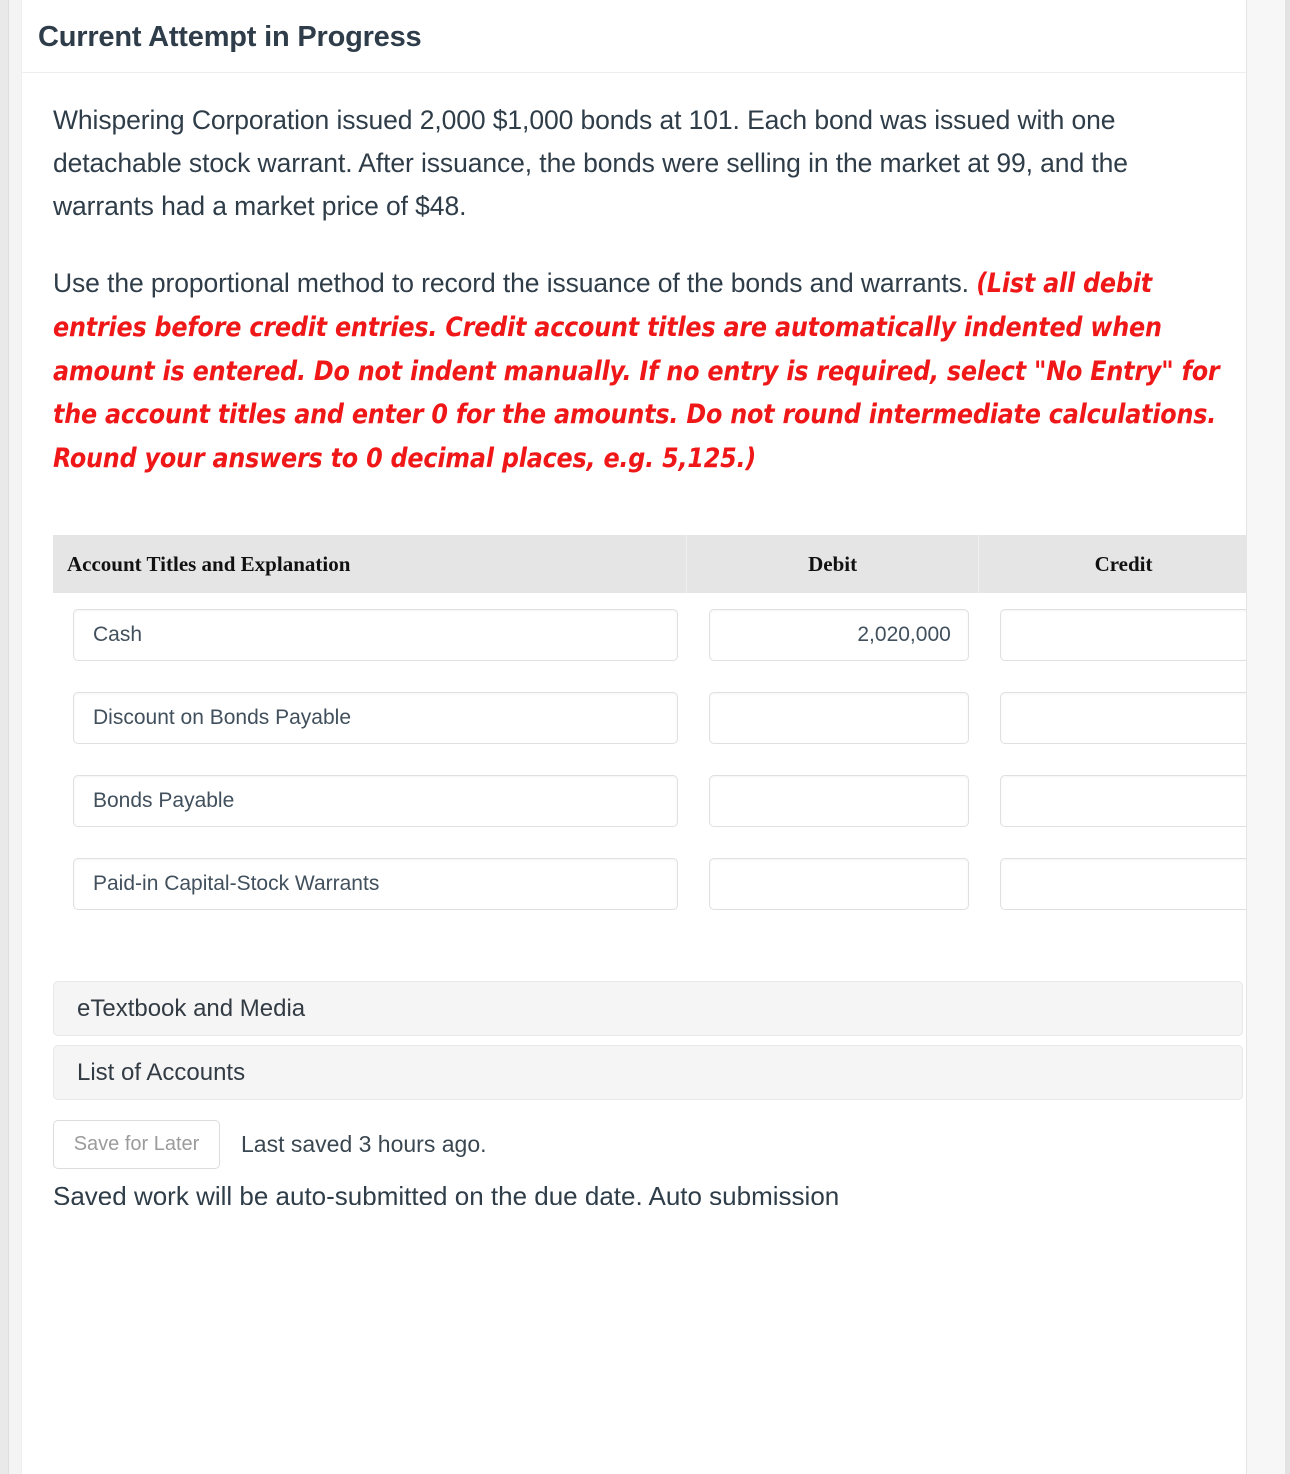 The width and height of the screenshot is (1290, 1474). What do you see at coordinates (648, 1073) in the screenshot?
I see `list-of-accounts-panel: List of Accounts` at bounding box center [648, 1073].